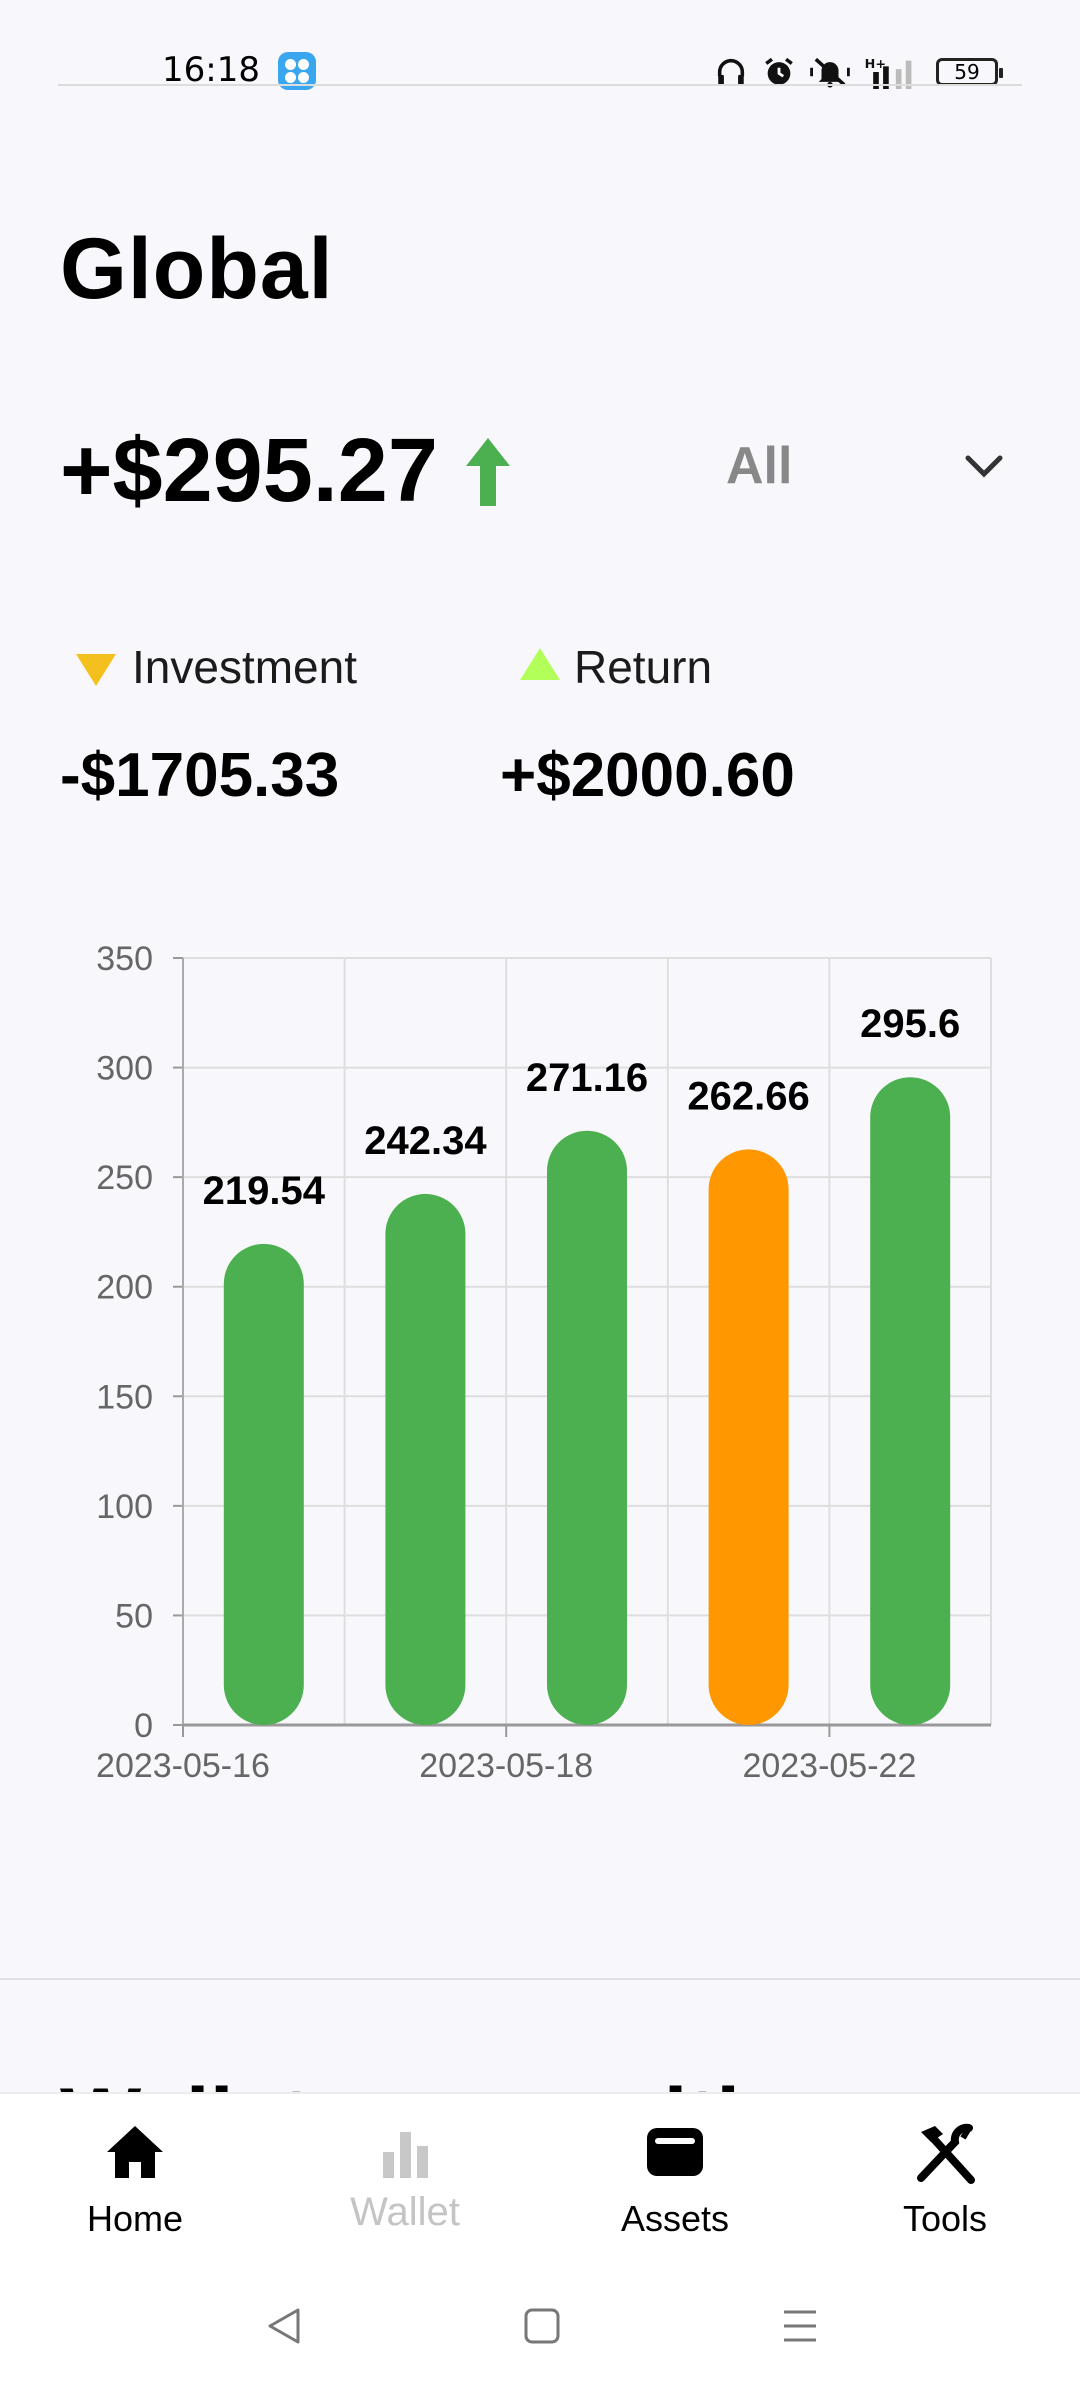 Image resolution: width=1080 pixels, height=2400 pixels. I want to click on home-button-icon, so click(542, 2326).